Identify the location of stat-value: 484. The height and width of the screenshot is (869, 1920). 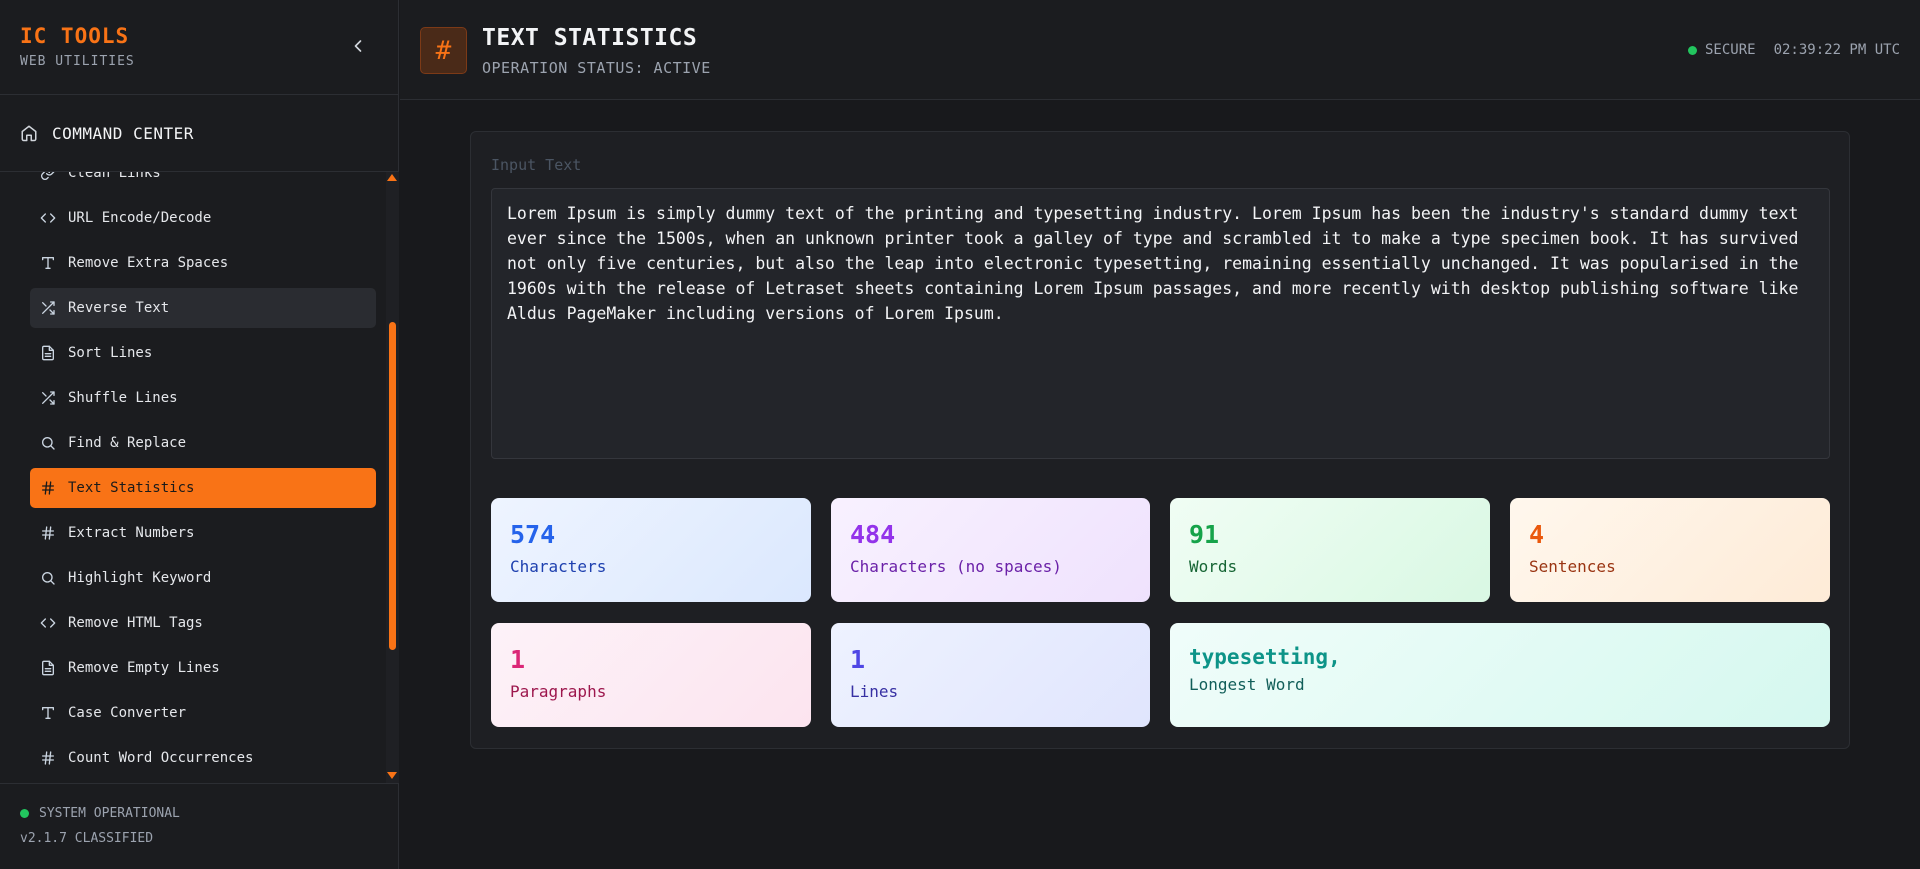
(873, 534).